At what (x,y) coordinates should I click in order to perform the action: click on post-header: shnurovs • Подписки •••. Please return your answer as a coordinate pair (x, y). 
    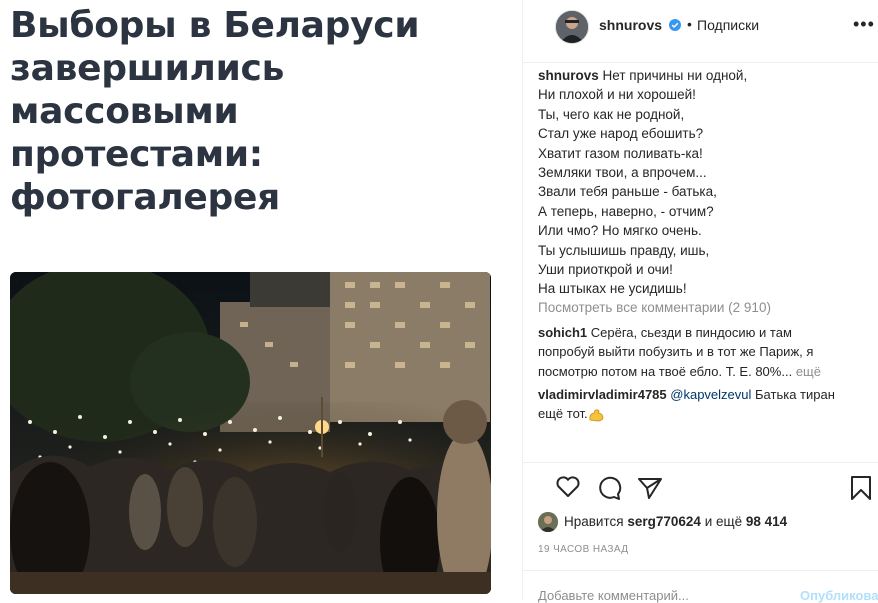
    Looking at the image, I should click on (700, 31).